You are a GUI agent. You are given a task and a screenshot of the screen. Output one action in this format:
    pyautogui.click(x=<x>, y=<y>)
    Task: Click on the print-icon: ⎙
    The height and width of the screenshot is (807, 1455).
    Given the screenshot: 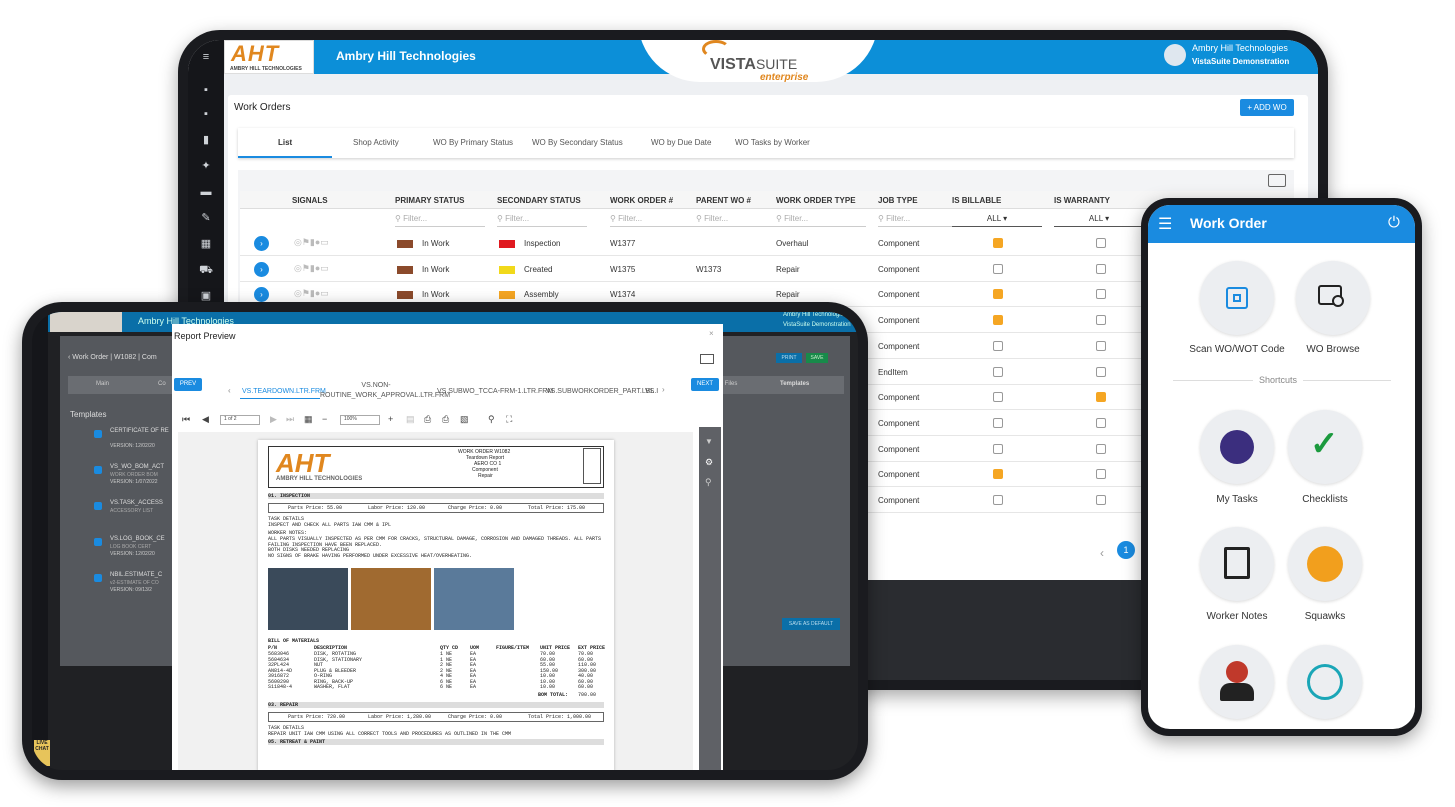 What is the action you would take?
    pyautogui.click(x=427, y=419)
    